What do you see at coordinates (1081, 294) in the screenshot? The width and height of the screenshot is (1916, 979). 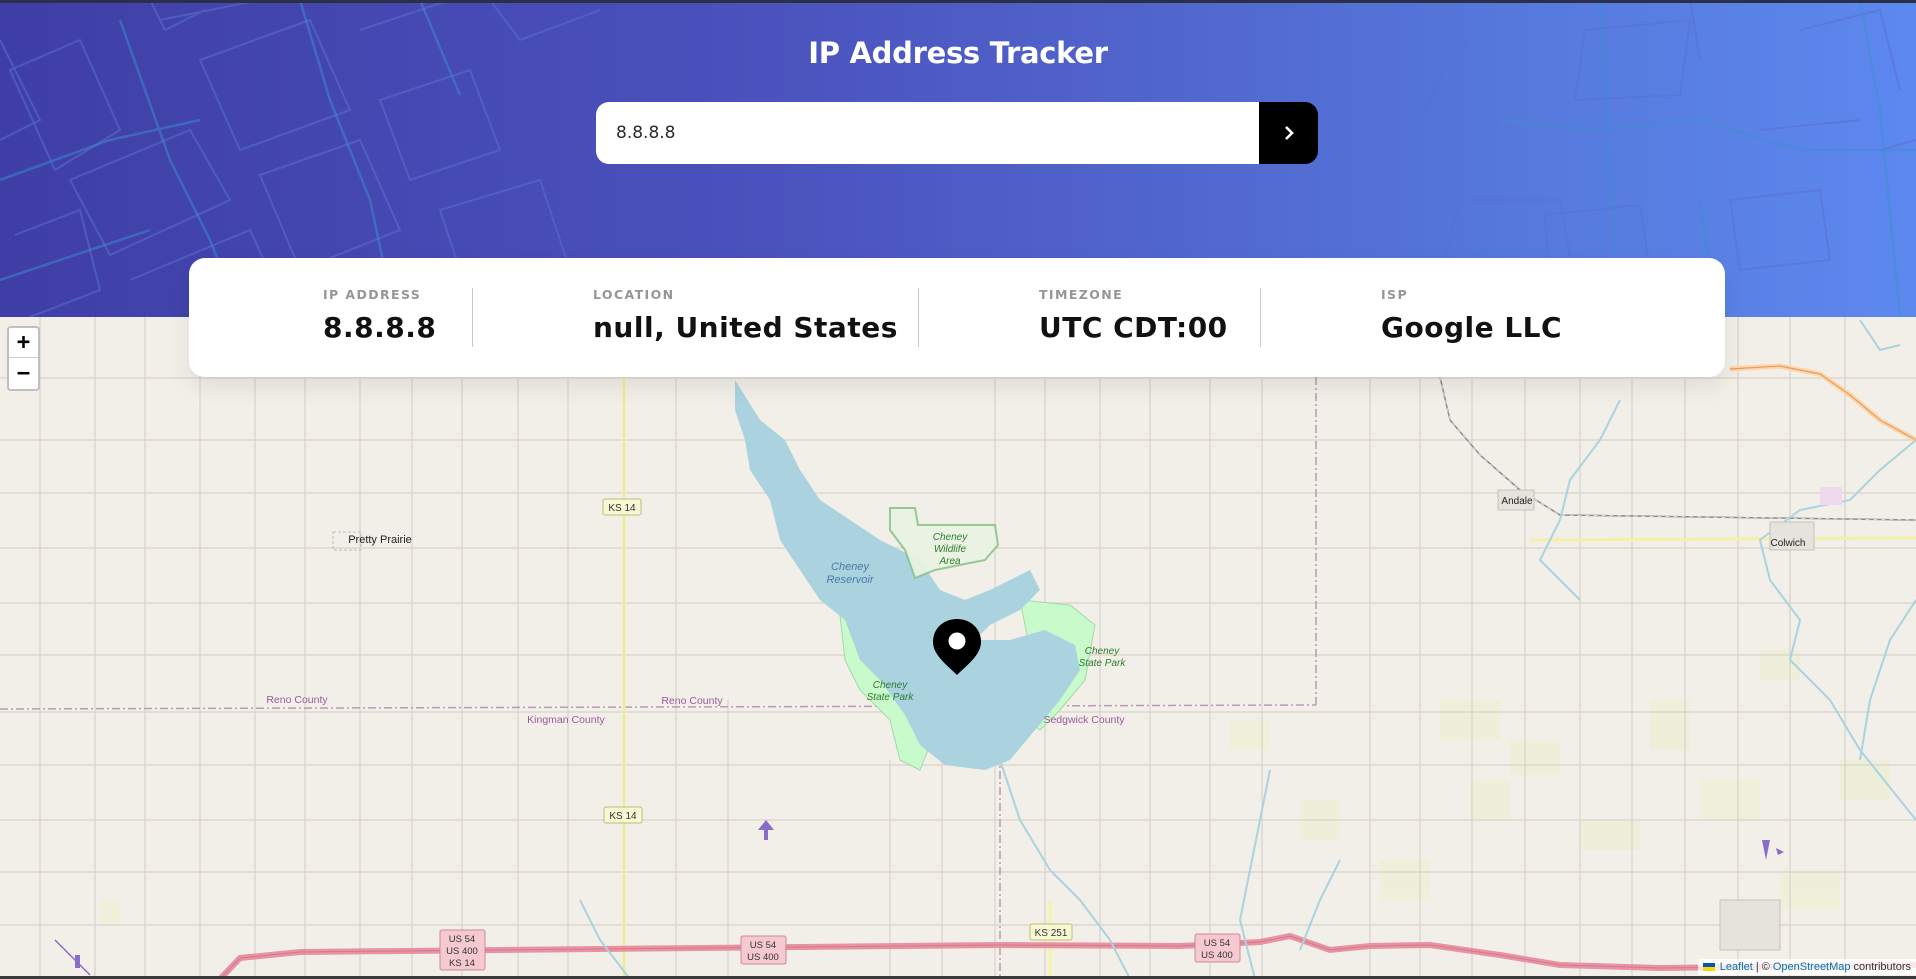 I see `timezone-label: TIMEZONE` at bounding box center [1081, 294].